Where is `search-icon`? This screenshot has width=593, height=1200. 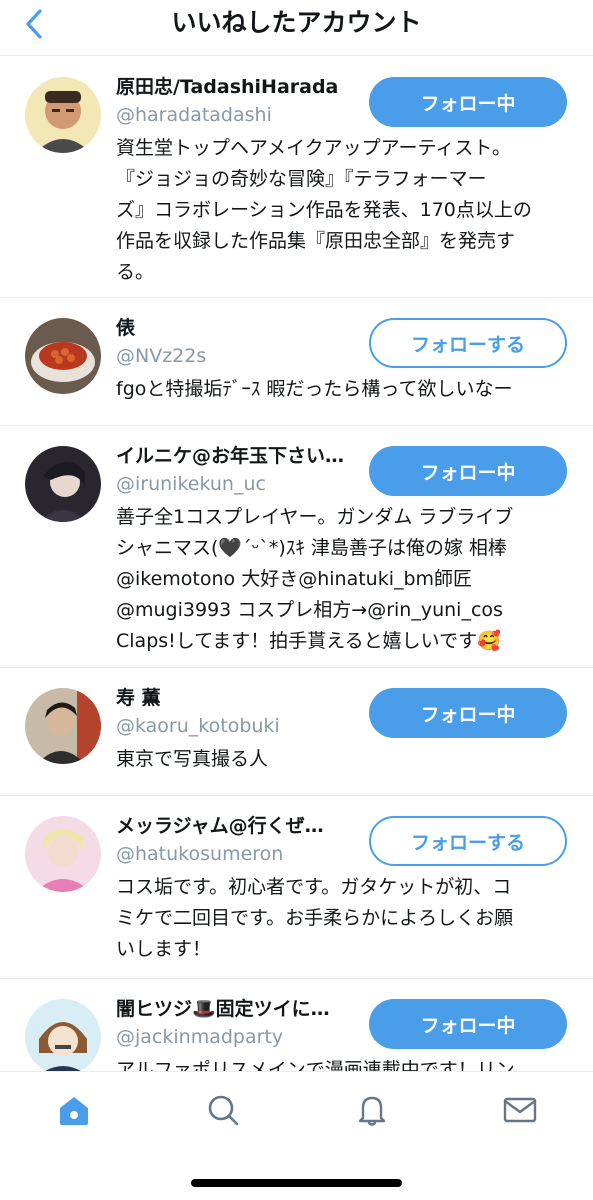
search-icon is located at coordinates (223, 1110).